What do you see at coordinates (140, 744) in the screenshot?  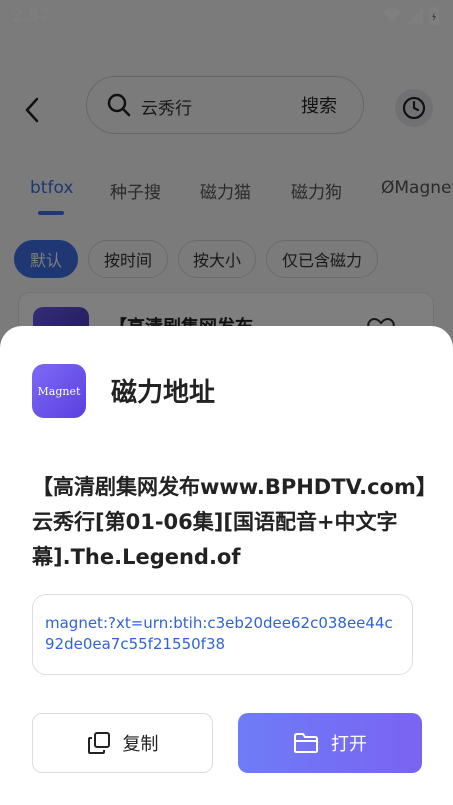 I see `copy-label: 复制` at bounding box center [140, 744].